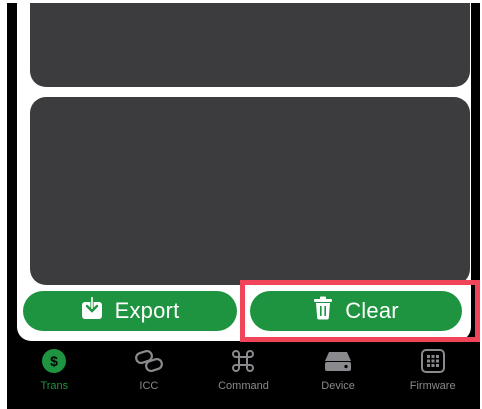 This screenshot has height=409, width=482. Describe the element at coordinates (338, 386) in the screenshot. I see `tab-label: Device` at that location.